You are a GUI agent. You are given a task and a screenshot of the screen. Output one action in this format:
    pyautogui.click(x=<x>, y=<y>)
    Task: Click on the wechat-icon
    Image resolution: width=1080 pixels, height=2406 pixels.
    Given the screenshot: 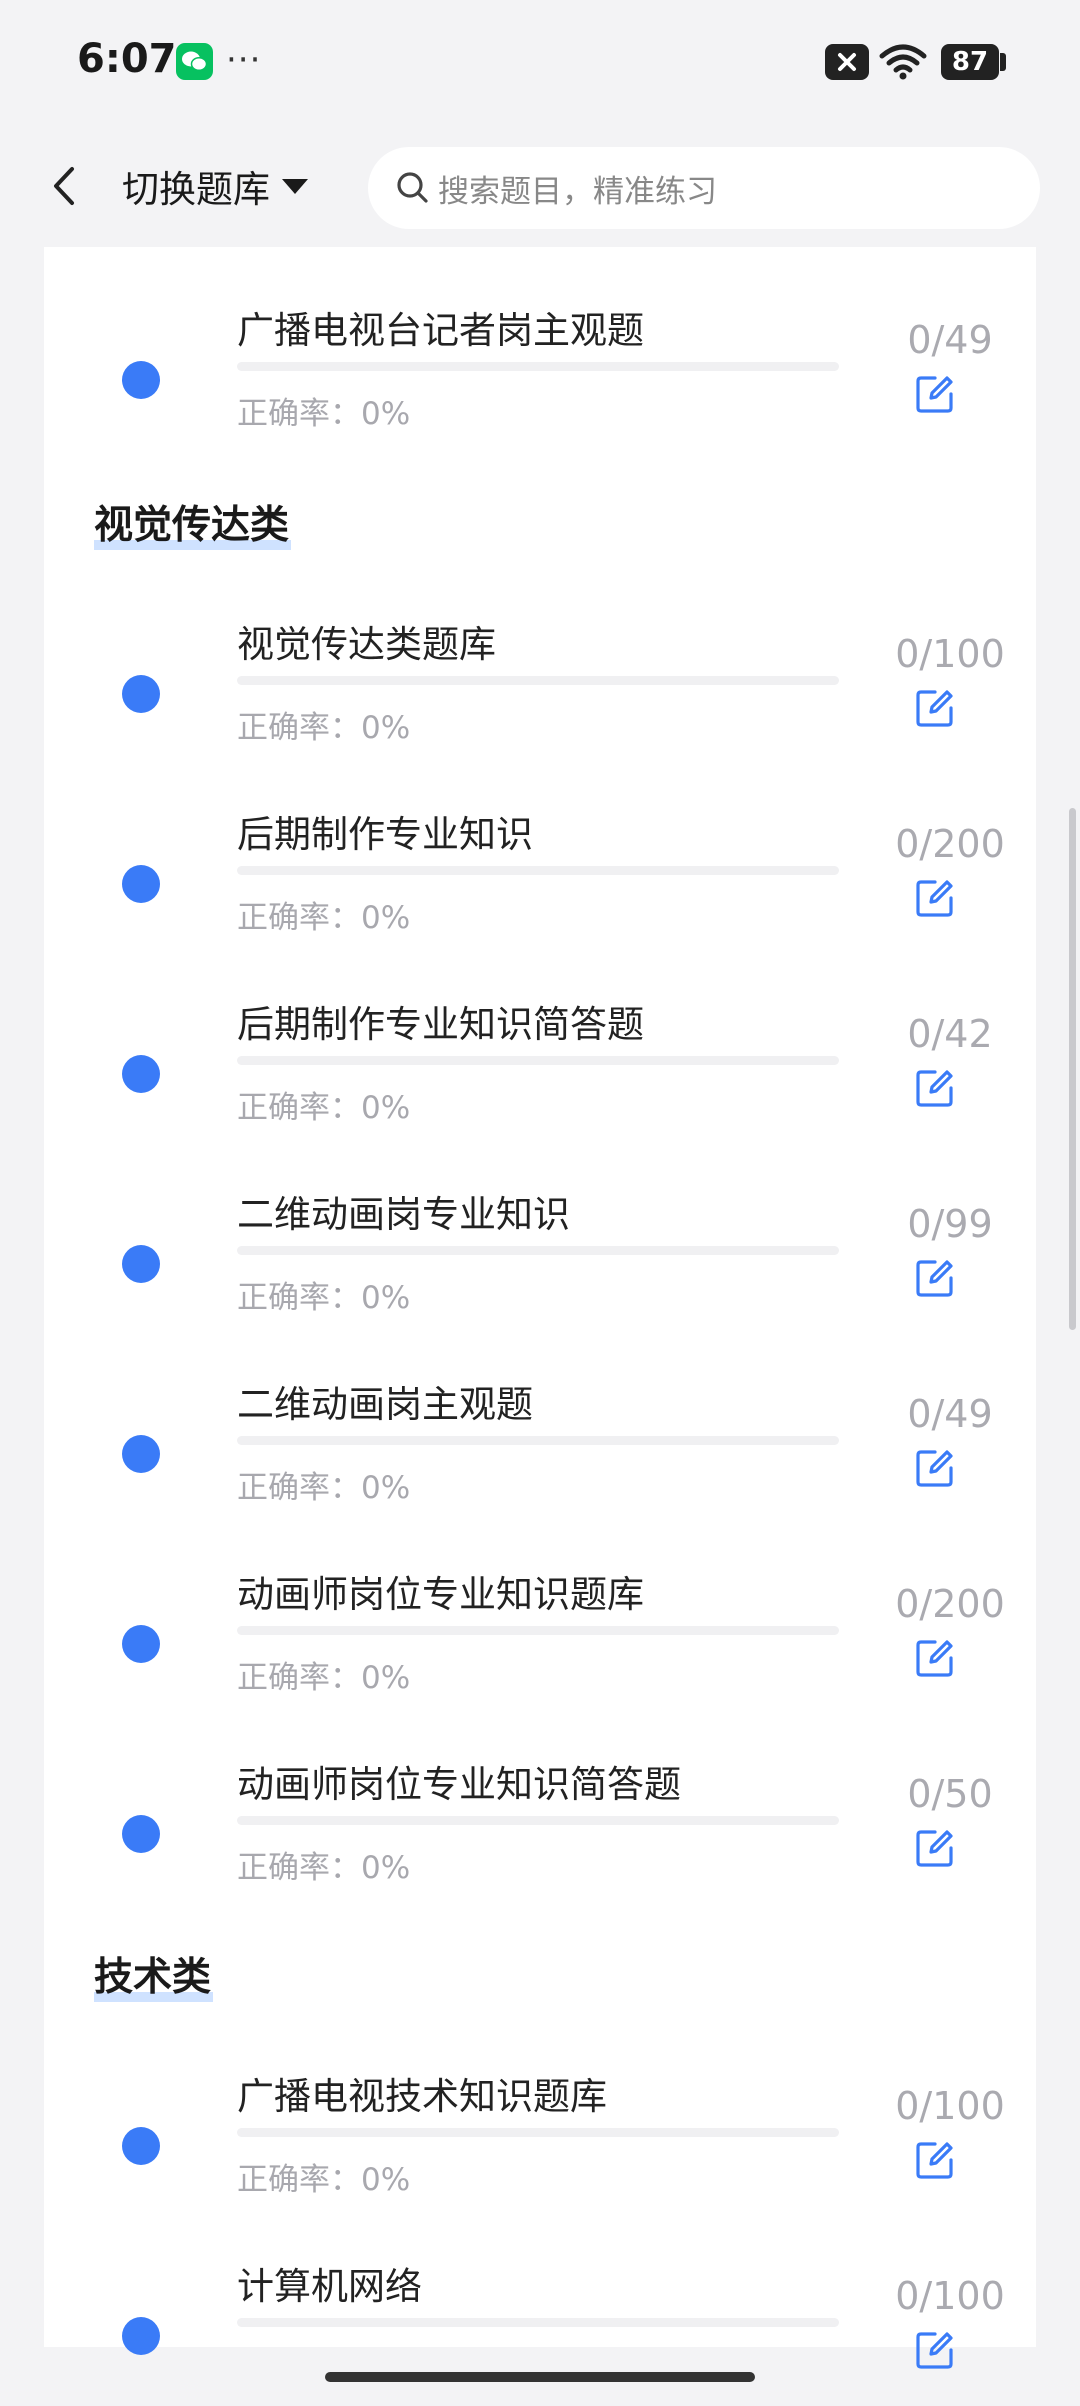 What is the action you would take?
    pyautogui.click(x=194, y=61)
    